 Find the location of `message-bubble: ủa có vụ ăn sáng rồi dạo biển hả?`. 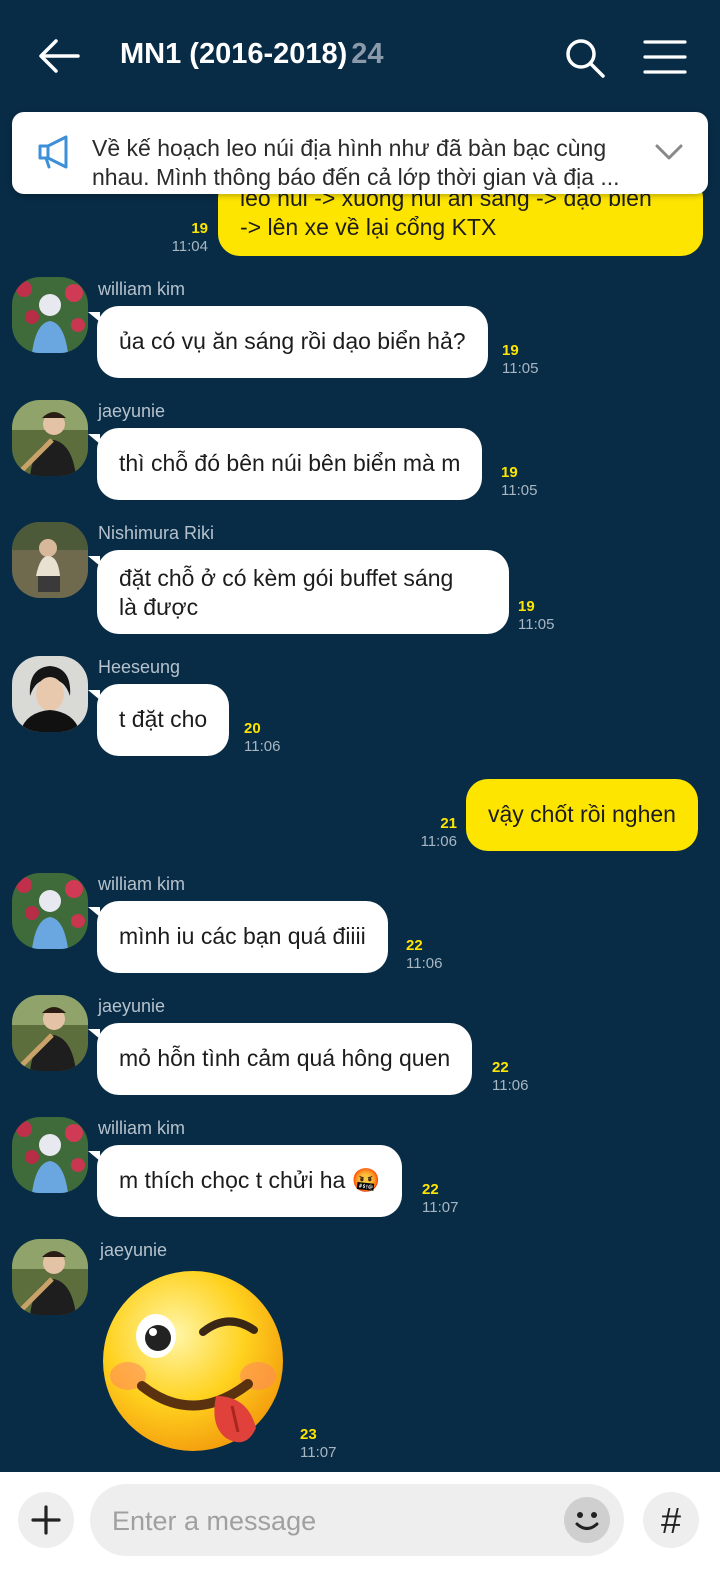

message-bubble: ủa có vụ ăn sáng rồi dạo biển hả? is located at coordinates (288, 342).